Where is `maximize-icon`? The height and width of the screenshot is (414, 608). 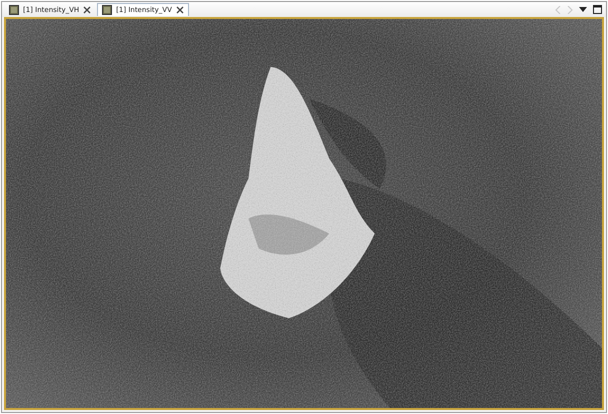
maximize-icon is located at coordinates (597, 9).